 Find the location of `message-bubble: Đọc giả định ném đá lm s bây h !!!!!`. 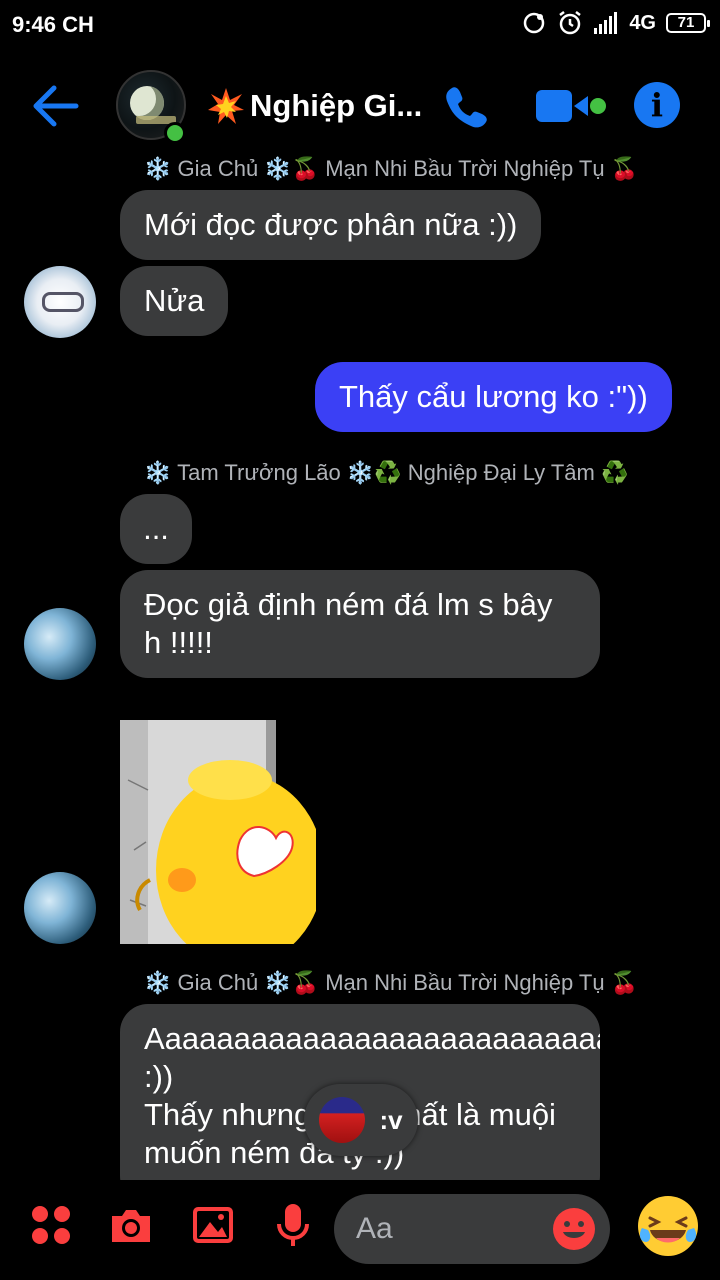

message-bubble: Đọc giả định ném đá lm s bây h !!!!! is located at coordinates (360, 624).